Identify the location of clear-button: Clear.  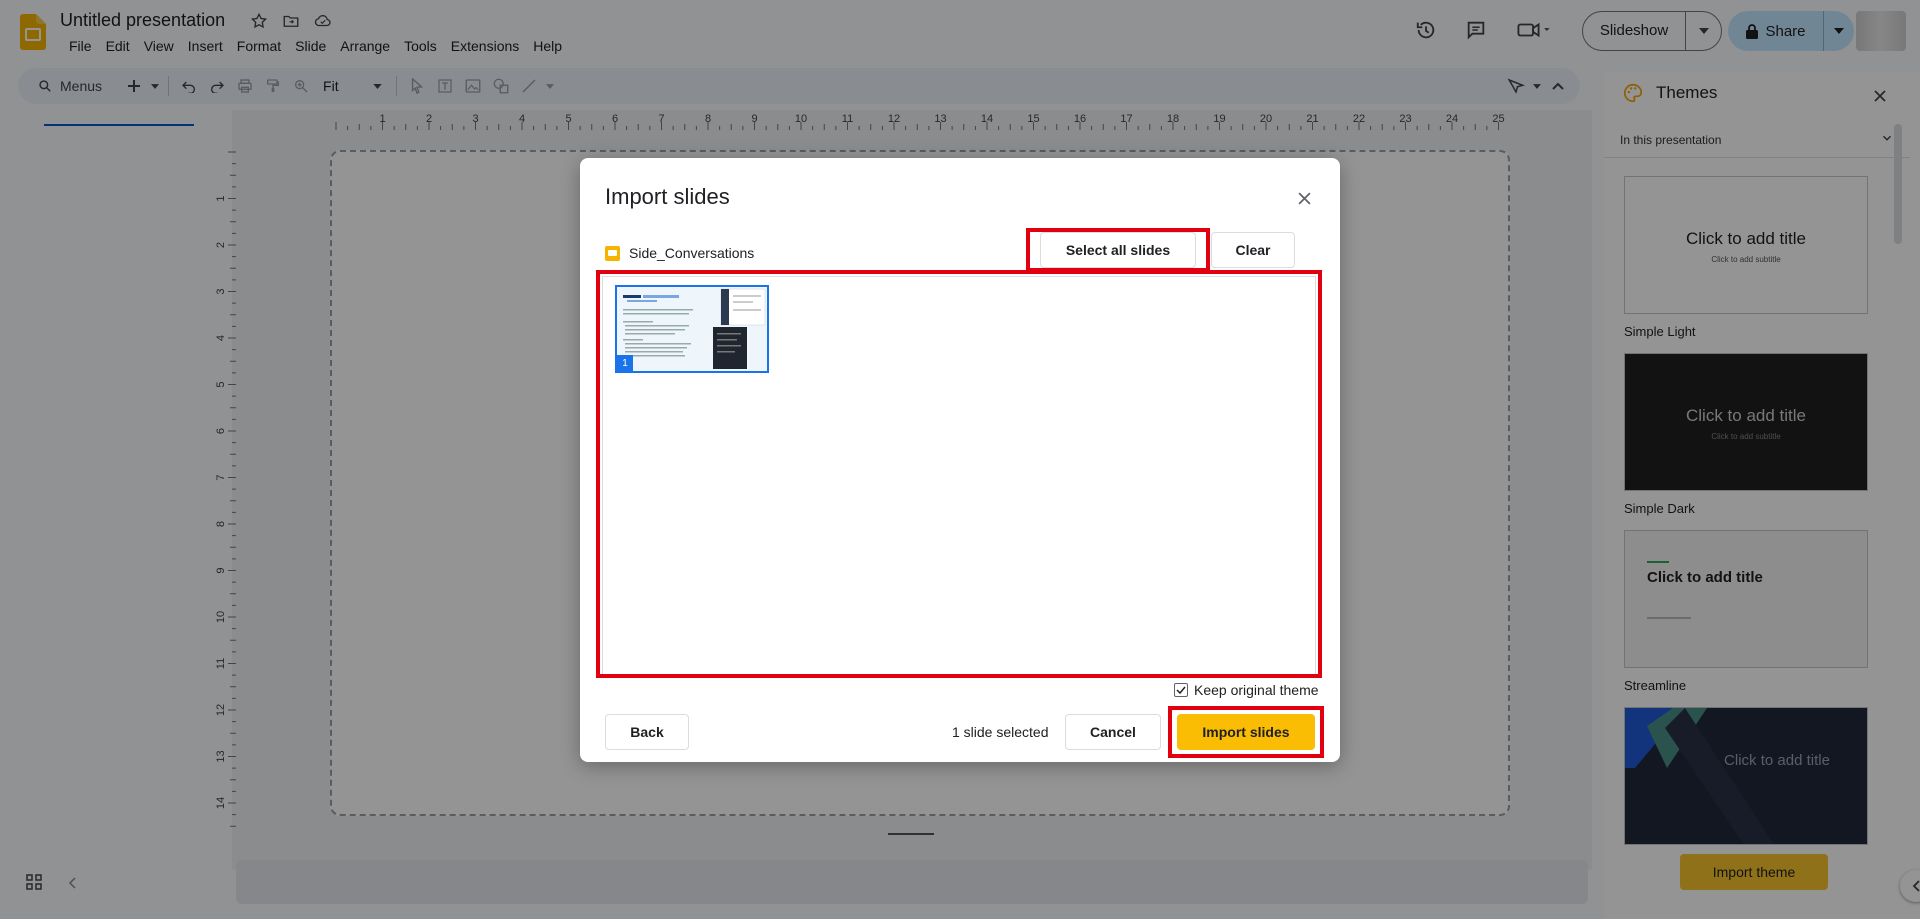
(1253, 250).